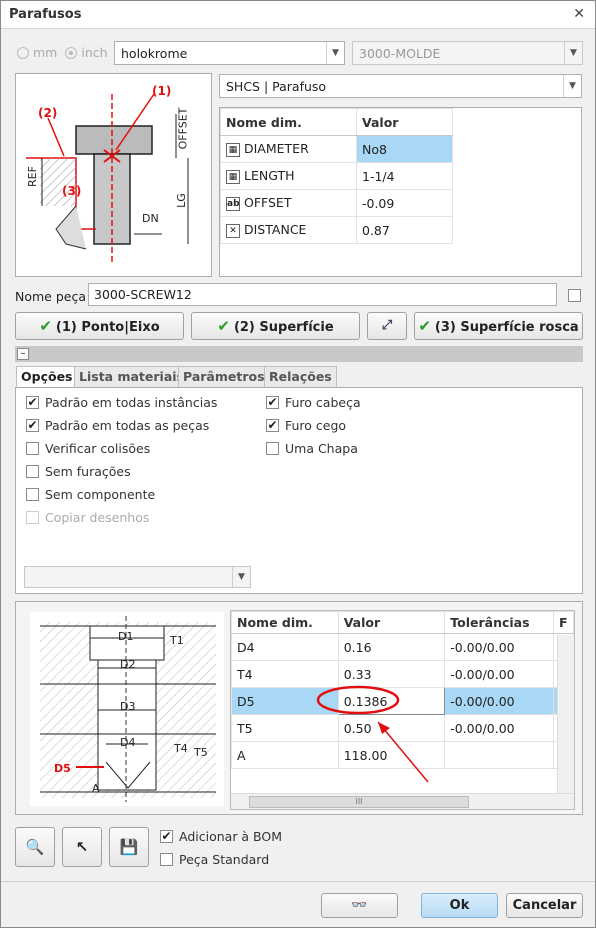 Image resolution: width=596 pixels, height=928 pixels. What do you see at coordinates (336, 176) in the screenshot?
I see `table-row: ▦ LENGTH 1-1/4` at bounding box center [336, 176].